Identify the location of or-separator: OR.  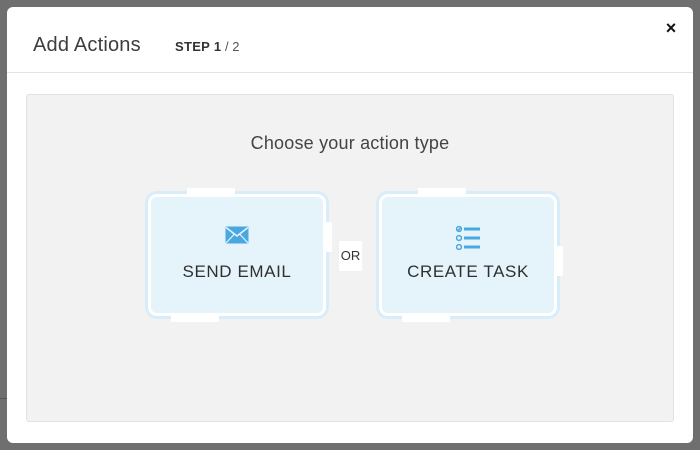
(350, 256).